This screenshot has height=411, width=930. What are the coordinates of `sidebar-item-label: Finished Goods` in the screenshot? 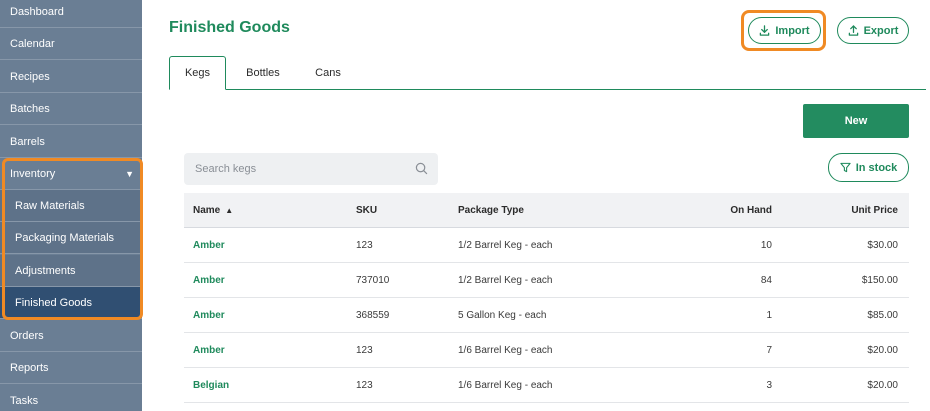 It's located at (54, 302).